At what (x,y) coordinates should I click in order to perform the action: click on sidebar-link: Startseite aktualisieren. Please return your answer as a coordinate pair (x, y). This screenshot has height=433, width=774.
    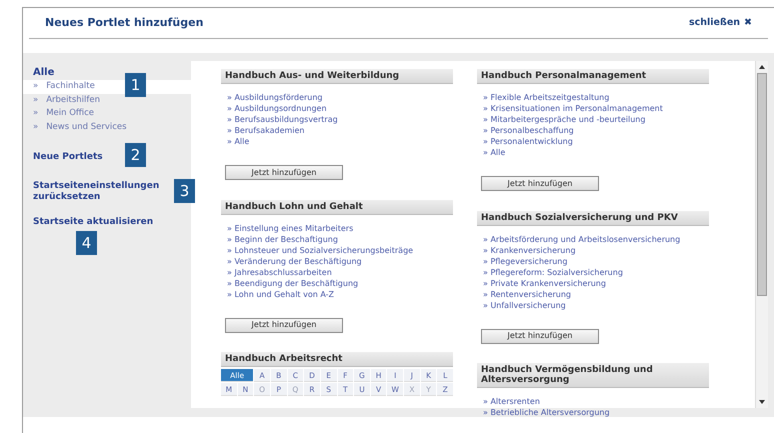
    Looking at the image, I should click on (93, 222).